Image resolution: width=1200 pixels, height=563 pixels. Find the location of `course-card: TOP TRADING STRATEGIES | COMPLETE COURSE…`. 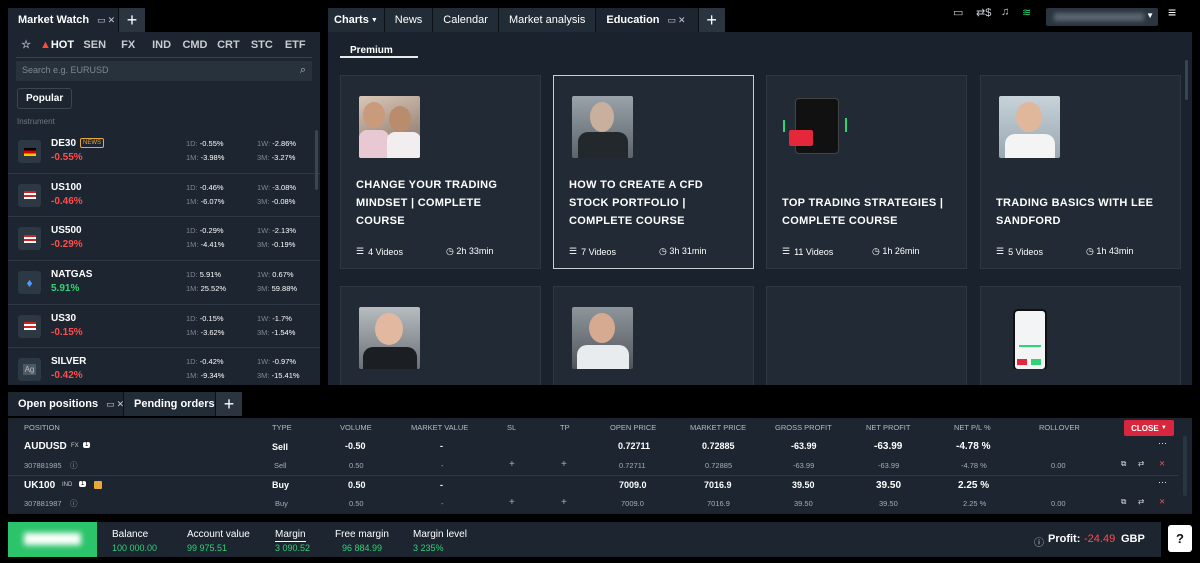

course-card: TOP TRADING STRATEGIES | COMPLETE COURSE… is located at coordinates (866, 172).